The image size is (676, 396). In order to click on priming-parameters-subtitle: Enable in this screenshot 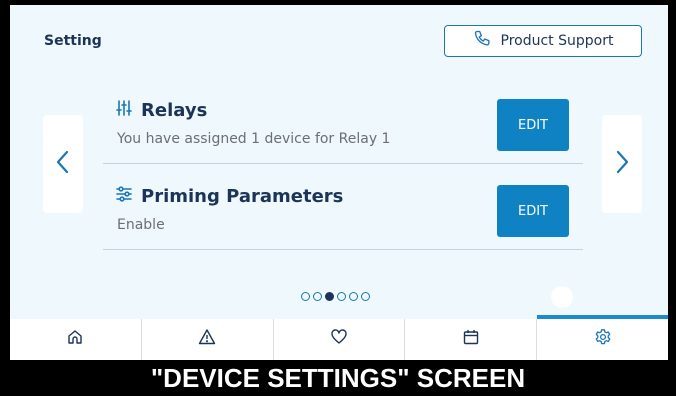, I will do `click(141, 225)`.